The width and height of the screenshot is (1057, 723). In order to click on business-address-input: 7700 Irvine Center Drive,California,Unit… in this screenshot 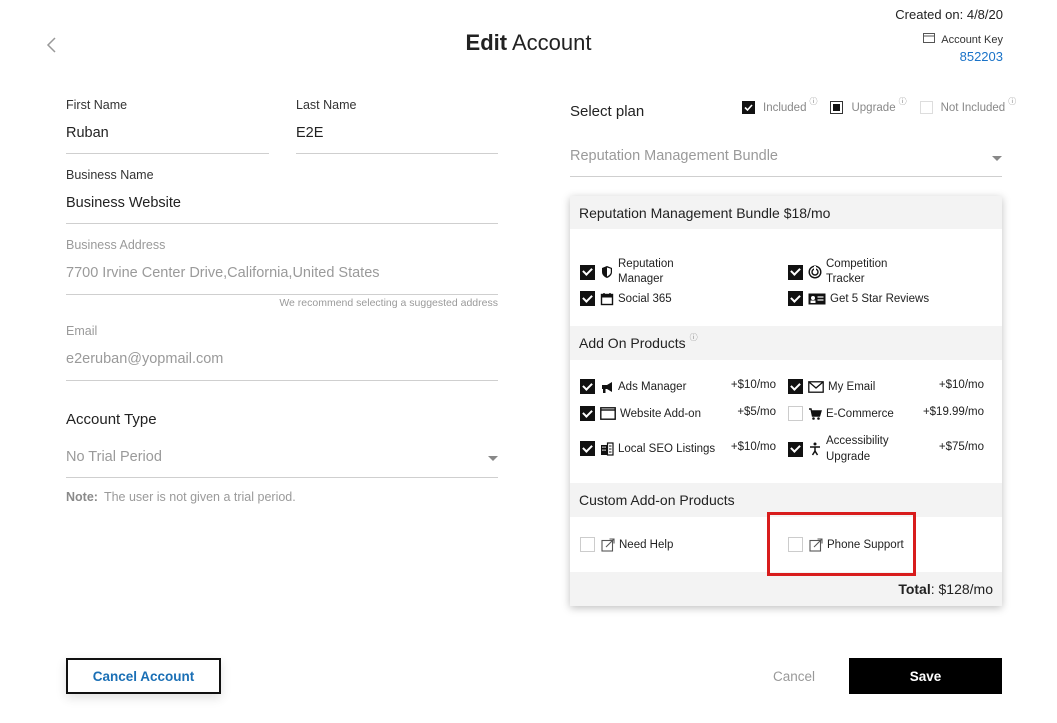, I will do `click(223, 273)`.